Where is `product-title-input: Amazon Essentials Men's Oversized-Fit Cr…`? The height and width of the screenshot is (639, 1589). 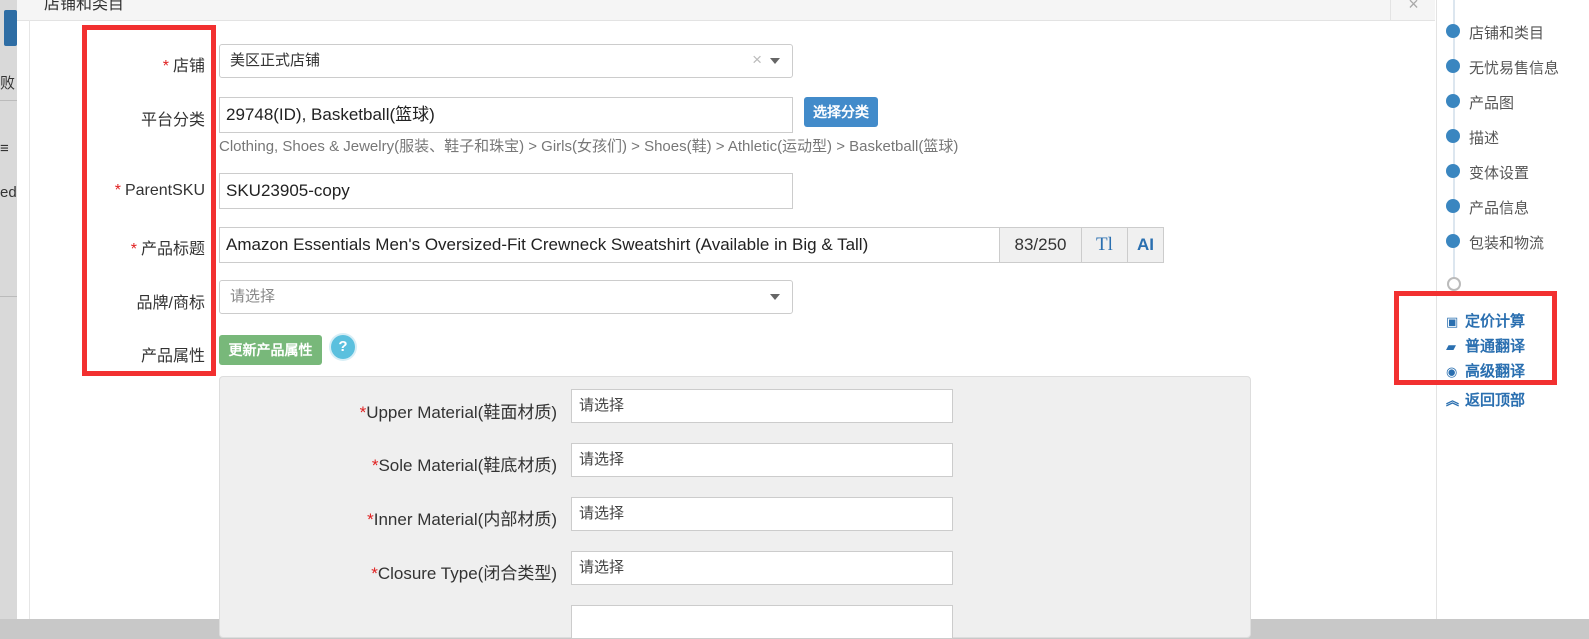
product-title-input: Amazon Essentials Men's Oversized-Fit Cr… is located at coordinates (609, 245).